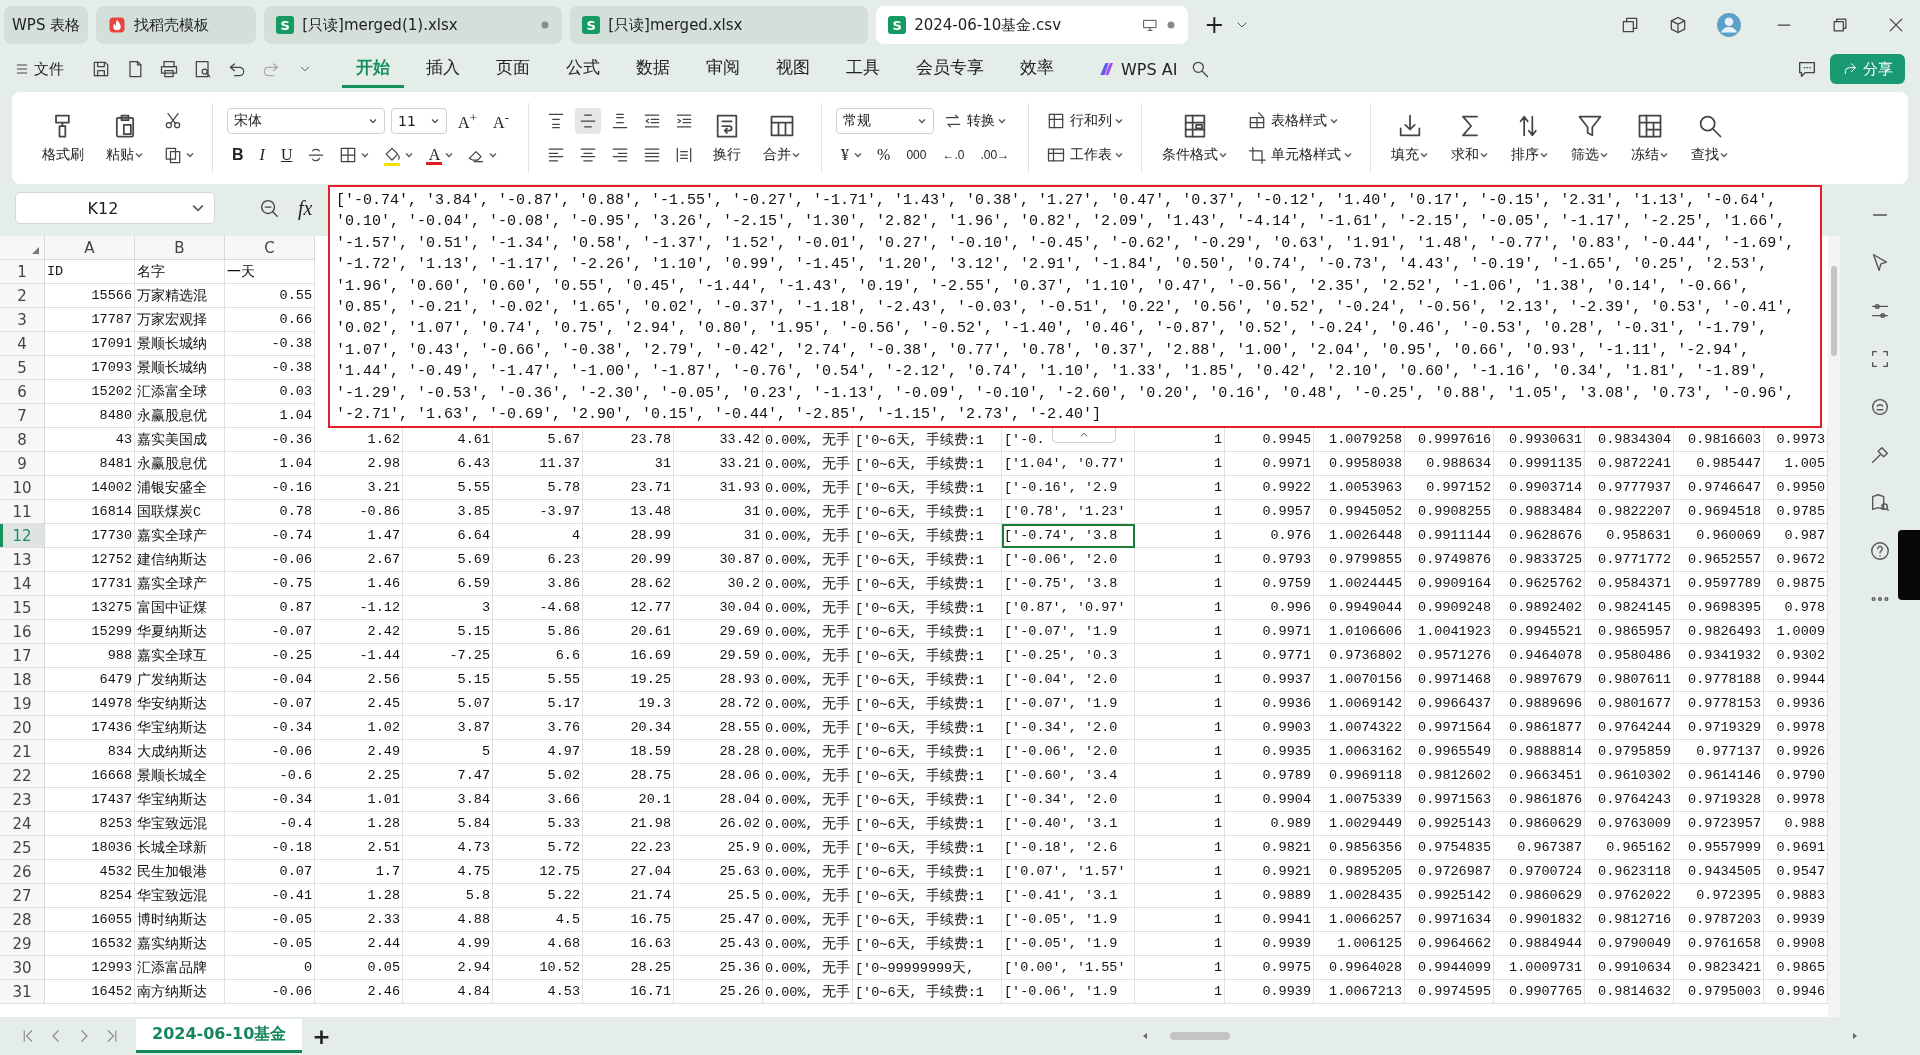  Describe the element at coordinates (995, 155) in the screenshot. I see `toolbar-button: .00→` at that location.